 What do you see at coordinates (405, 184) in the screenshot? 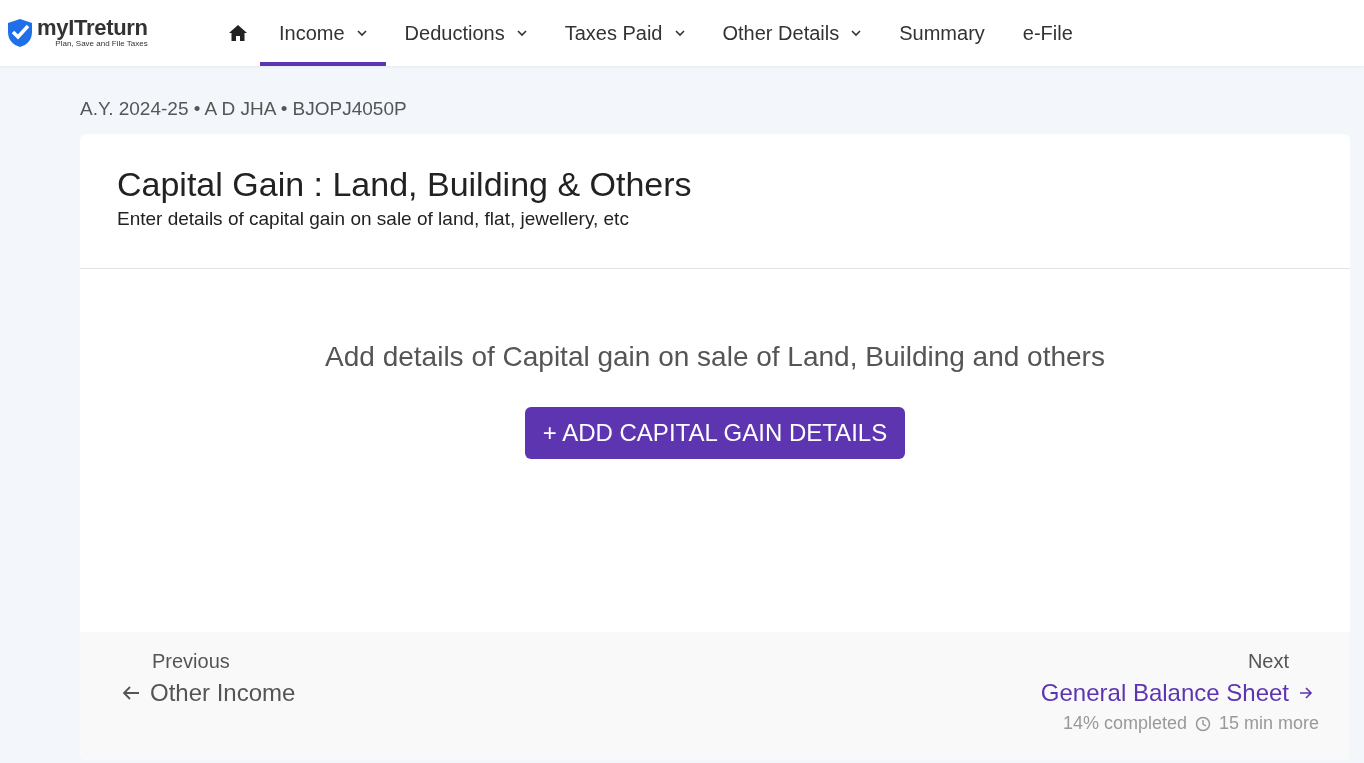
I see `page-title: Capital Gain : Land, Building & Others` at bounding box center [405, 184].